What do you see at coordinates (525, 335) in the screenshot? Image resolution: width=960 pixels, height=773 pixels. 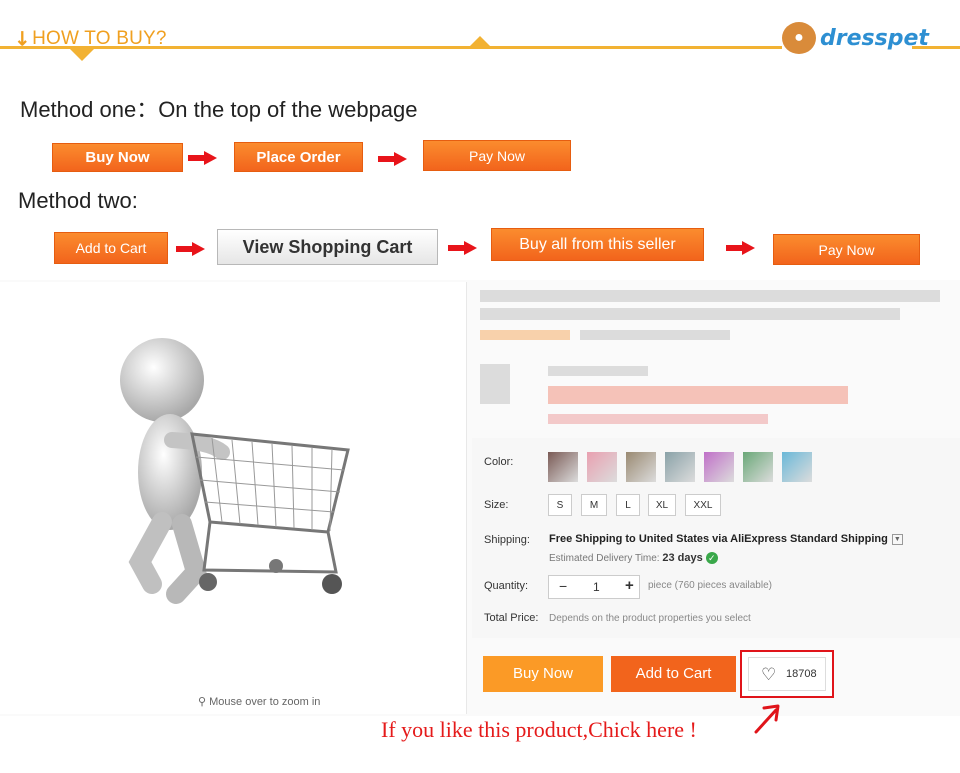 I see `blurred-rating` at bounding box center [525, 335].